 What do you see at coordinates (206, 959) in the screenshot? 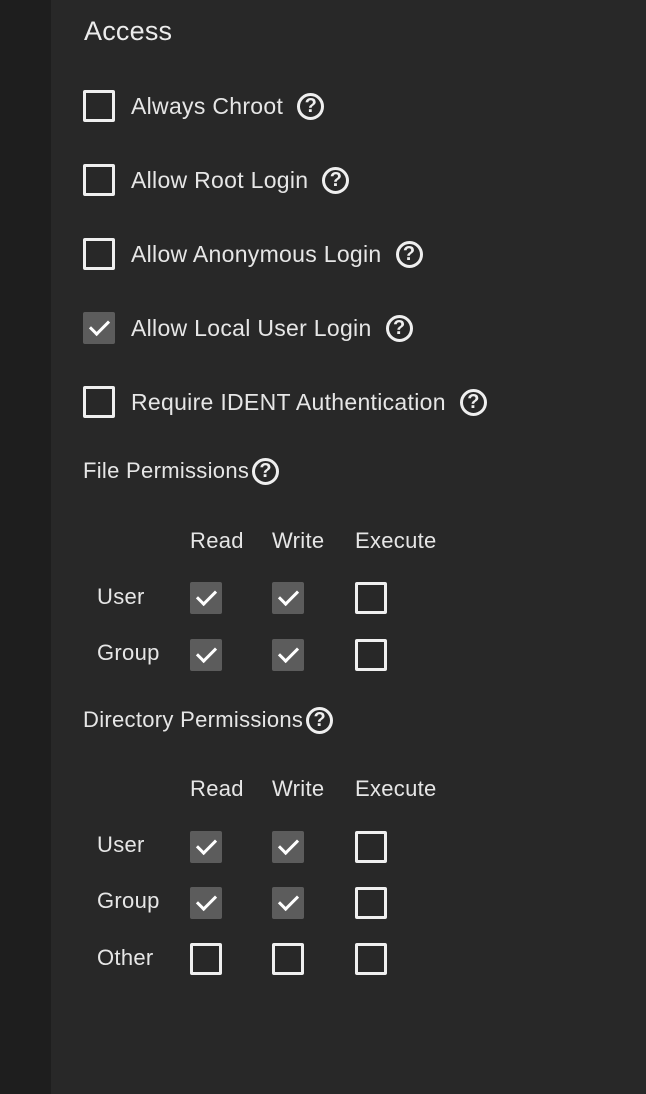
I see `dir-other-read-checkbox` at bounding box center [206, 959].